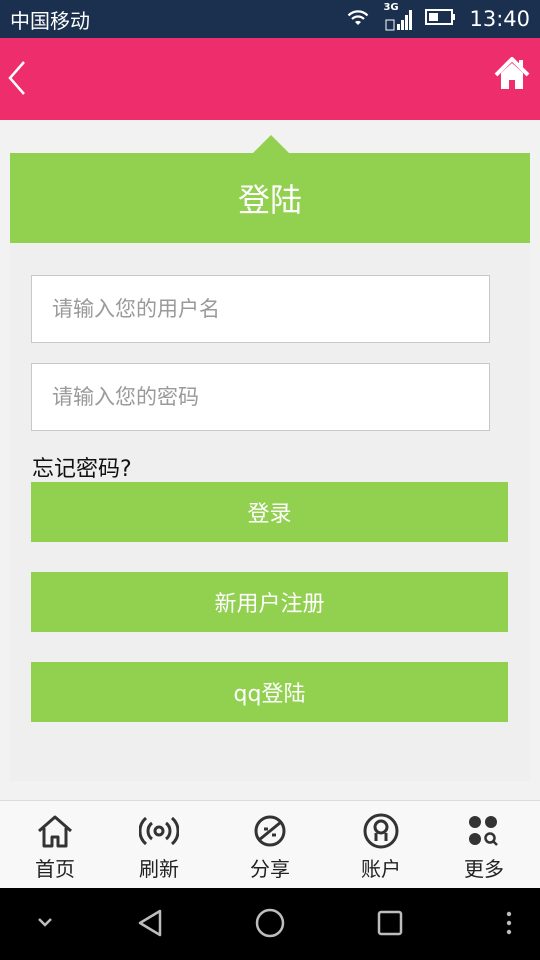  I want to click on chevron-left-icon, so click(16, 78).